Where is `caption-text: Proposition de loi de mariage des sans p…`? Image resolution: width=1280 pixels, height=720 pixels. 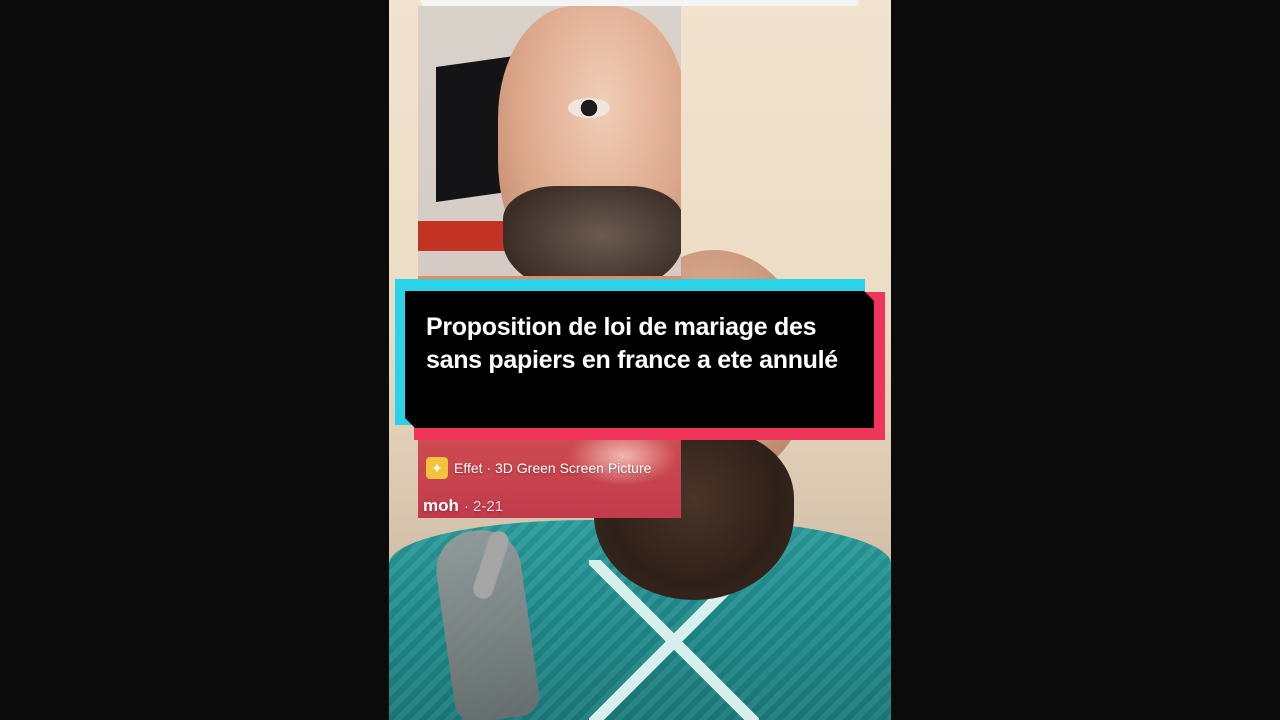 caption-text: Proposition de loi de mariage des sans p… is located at coordinates (632, 343).